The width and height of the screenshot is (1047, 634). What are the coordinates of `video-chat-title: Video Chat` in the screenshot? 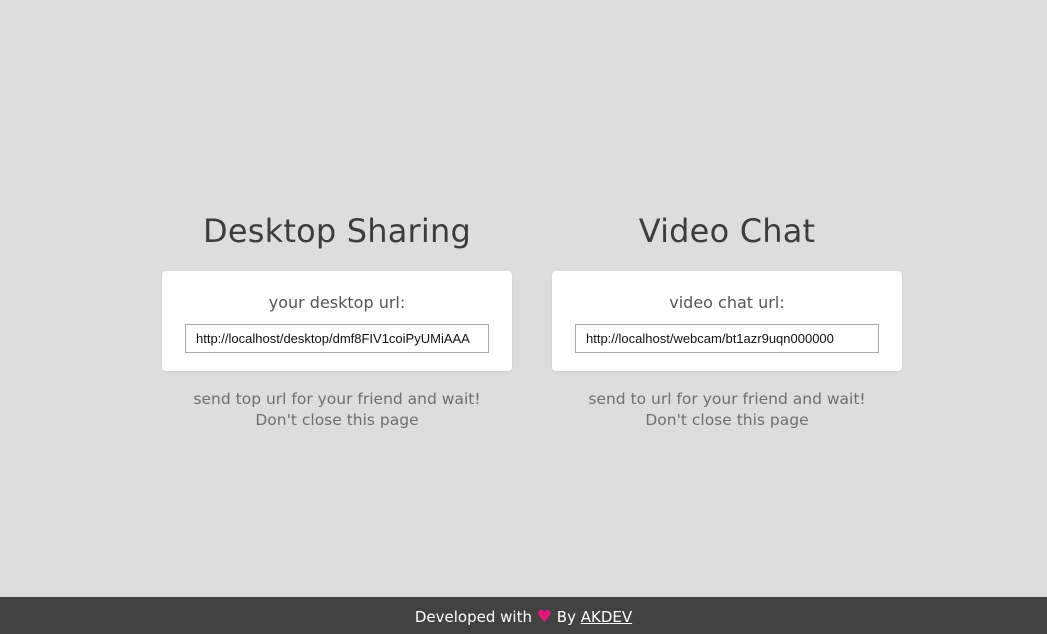 It's located at (727, 231).